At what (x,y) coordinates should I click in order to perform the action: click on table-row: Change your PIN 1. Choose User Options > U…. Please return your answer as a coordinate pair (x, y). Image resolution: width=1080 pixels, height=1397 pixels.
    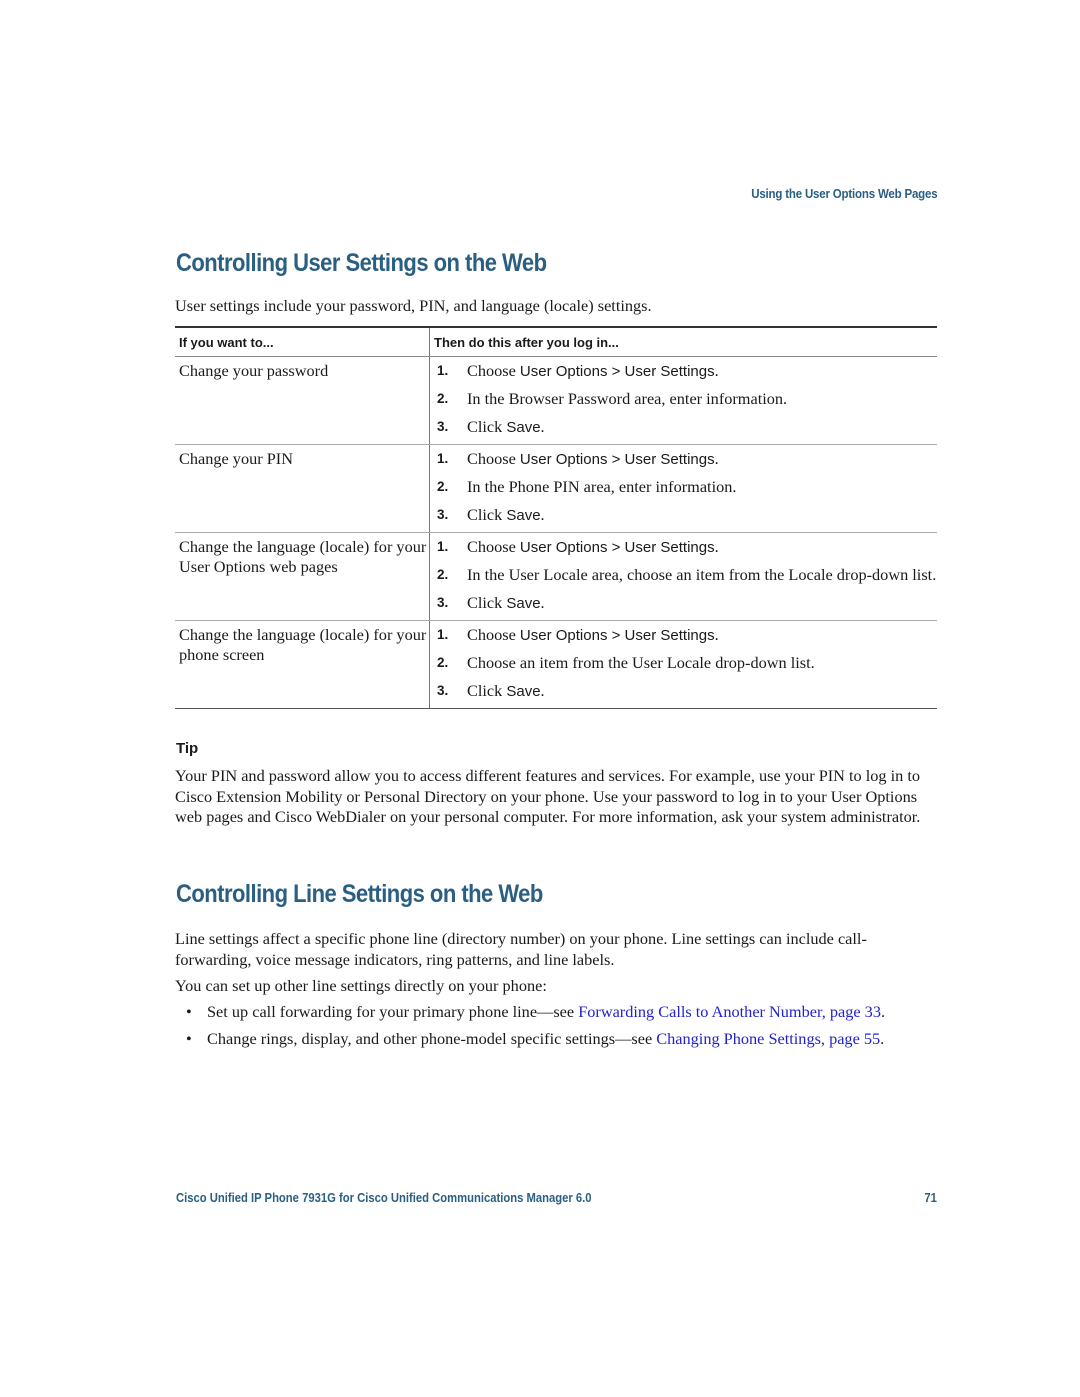
    Looking at the image, I should click on (556, 488).